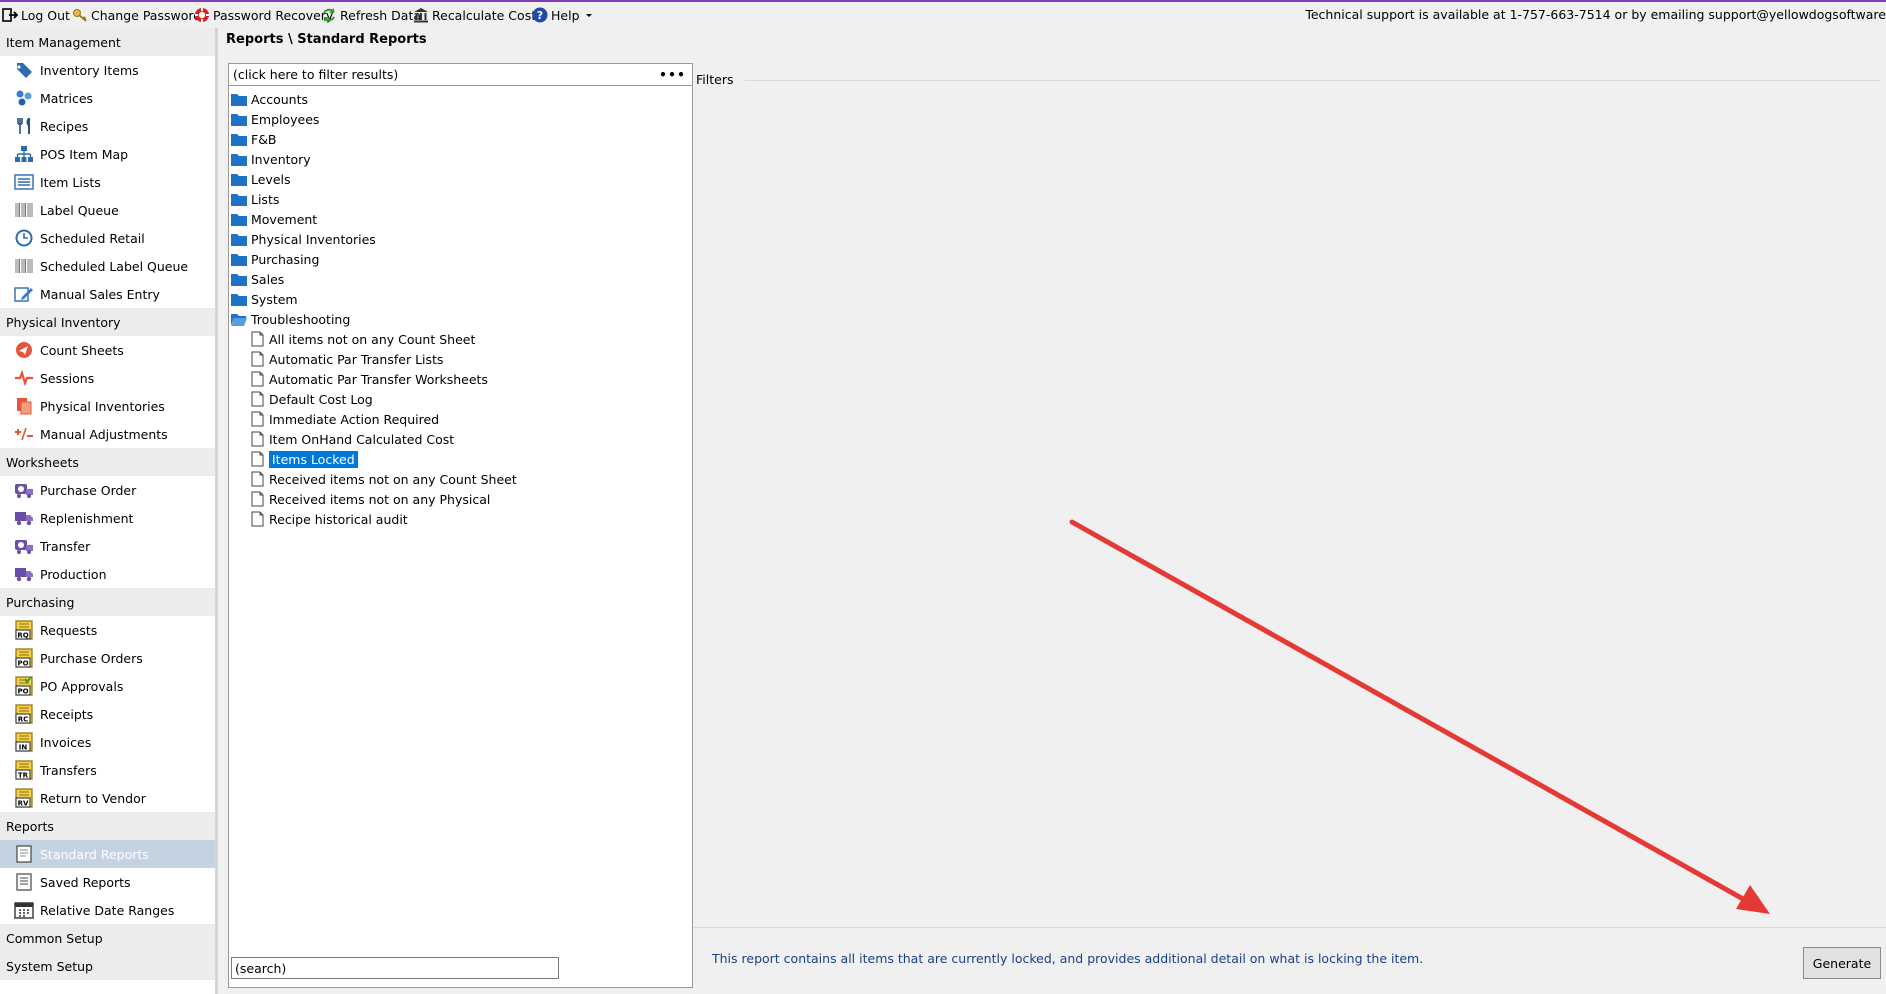  I want to click on sidebar-item-po-approvals: PO PO Approvals, so click(107, 686).